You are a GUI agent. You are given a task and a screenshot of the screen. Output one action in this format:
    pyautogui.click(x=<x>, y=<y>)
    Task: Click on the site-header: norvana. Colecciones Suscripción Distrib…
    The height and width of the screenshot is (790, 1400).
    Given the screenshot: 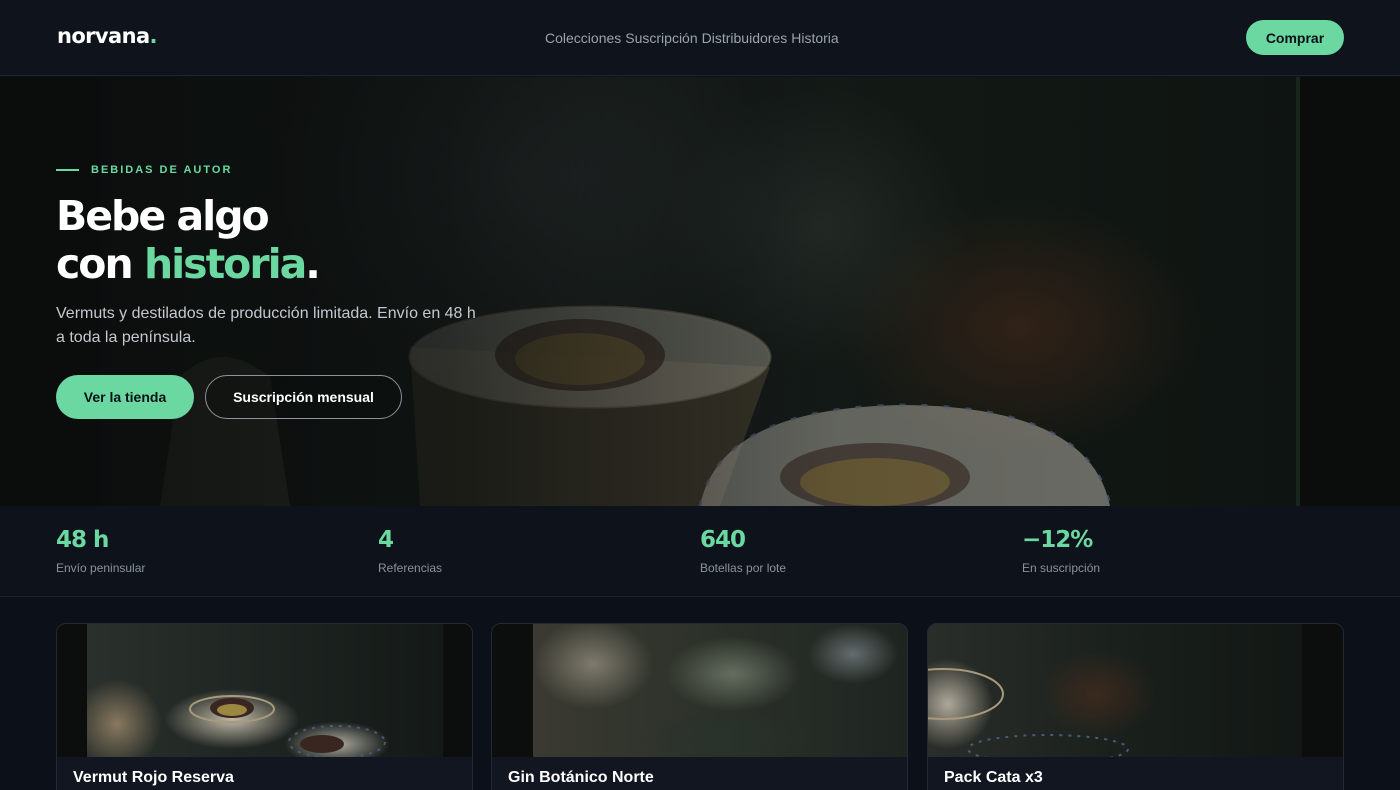 What is the action you would take?
    pyautogui.click(x=700, y=38)
    